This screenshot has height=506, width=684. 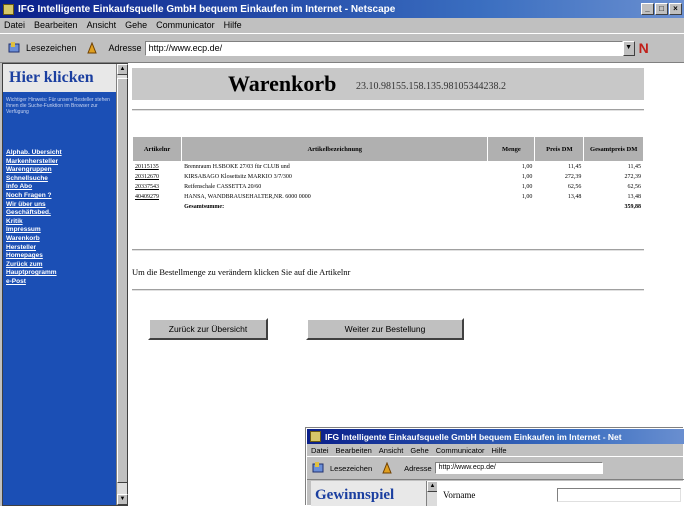 I want to click on hier-klicken-logo: Hier klicken, so click(x=60, y=78).